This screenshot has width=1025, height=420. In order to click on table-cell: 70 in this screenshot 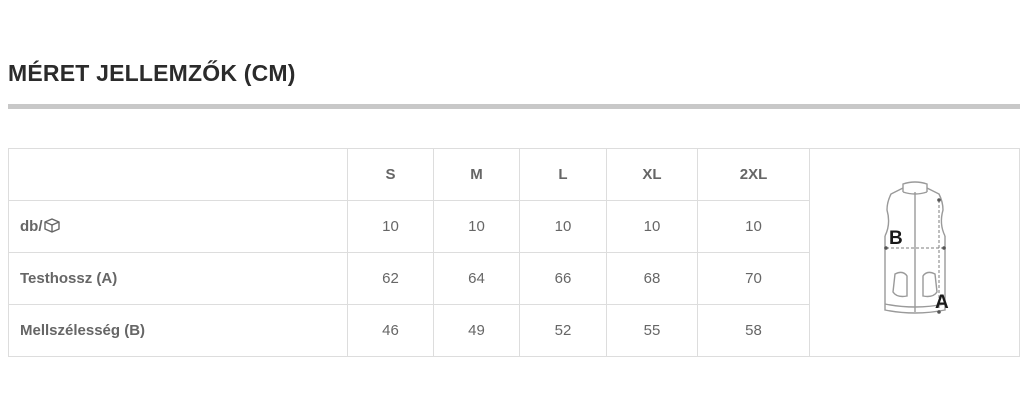, I will do `click(753, 278)`.